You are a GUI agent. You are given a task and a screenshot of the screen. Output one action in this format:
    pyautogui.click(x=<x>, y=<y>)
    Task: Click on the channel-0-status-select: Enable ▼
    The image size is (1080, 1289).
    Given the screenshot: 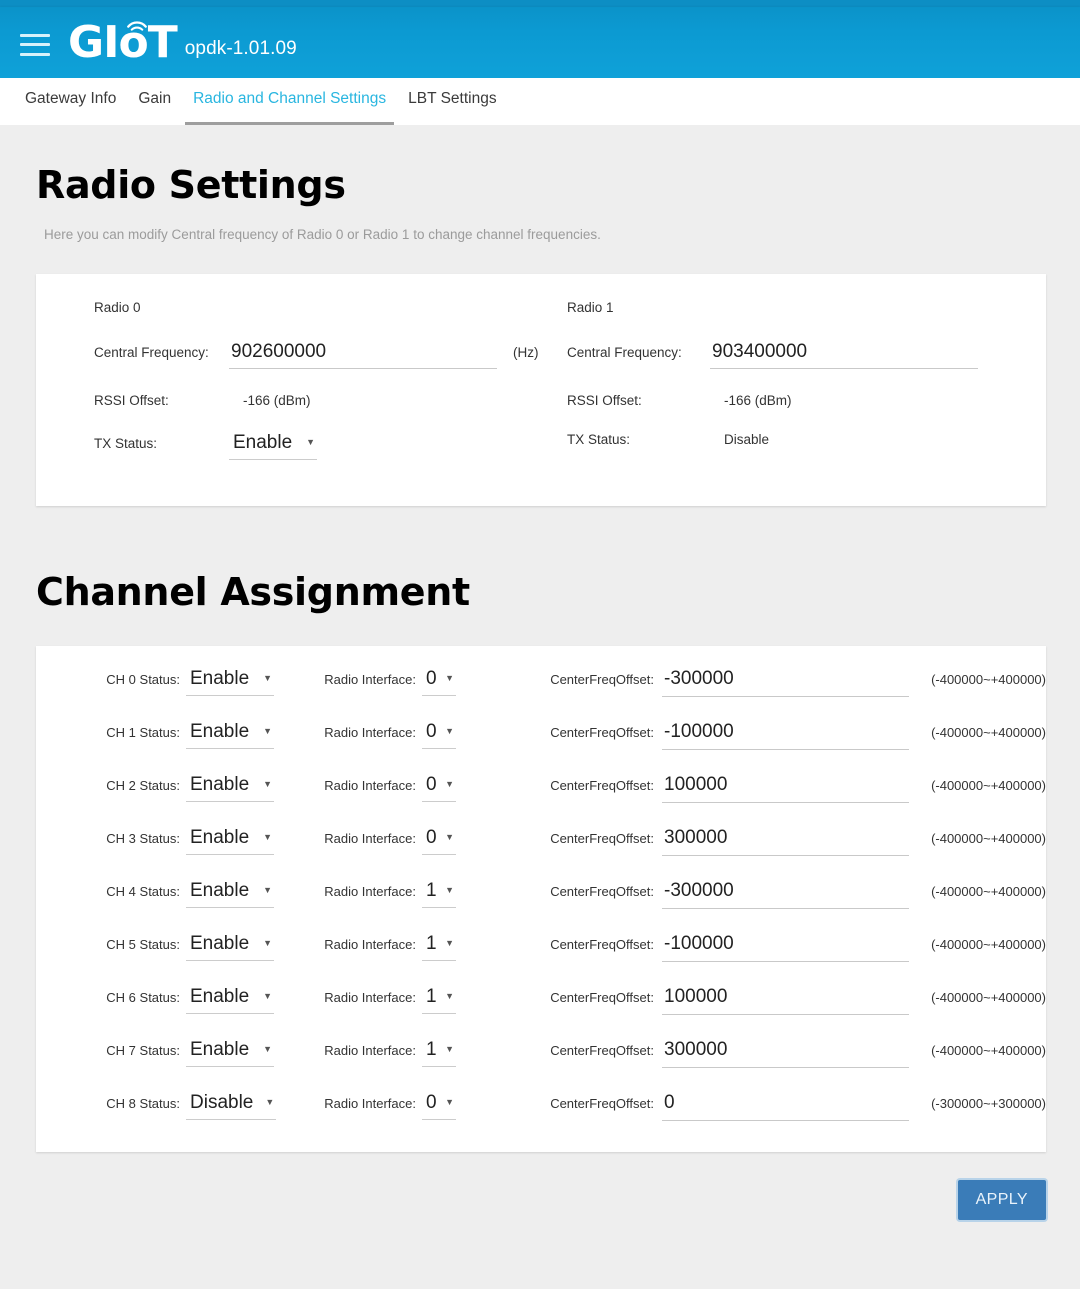 What is the action you would take?
    pyautogui.click(x=230, y=682)
    